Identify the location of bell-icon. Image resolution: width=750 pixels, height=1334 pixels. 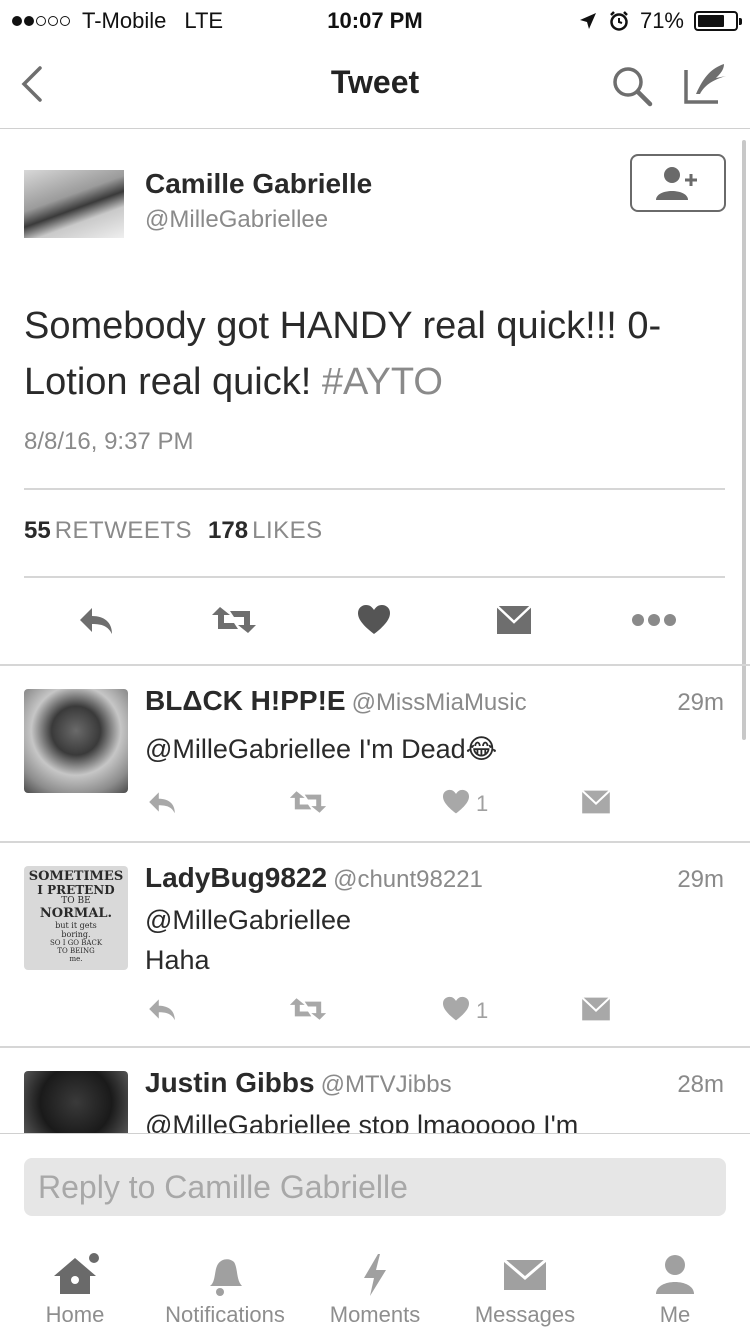
(226, 1277).